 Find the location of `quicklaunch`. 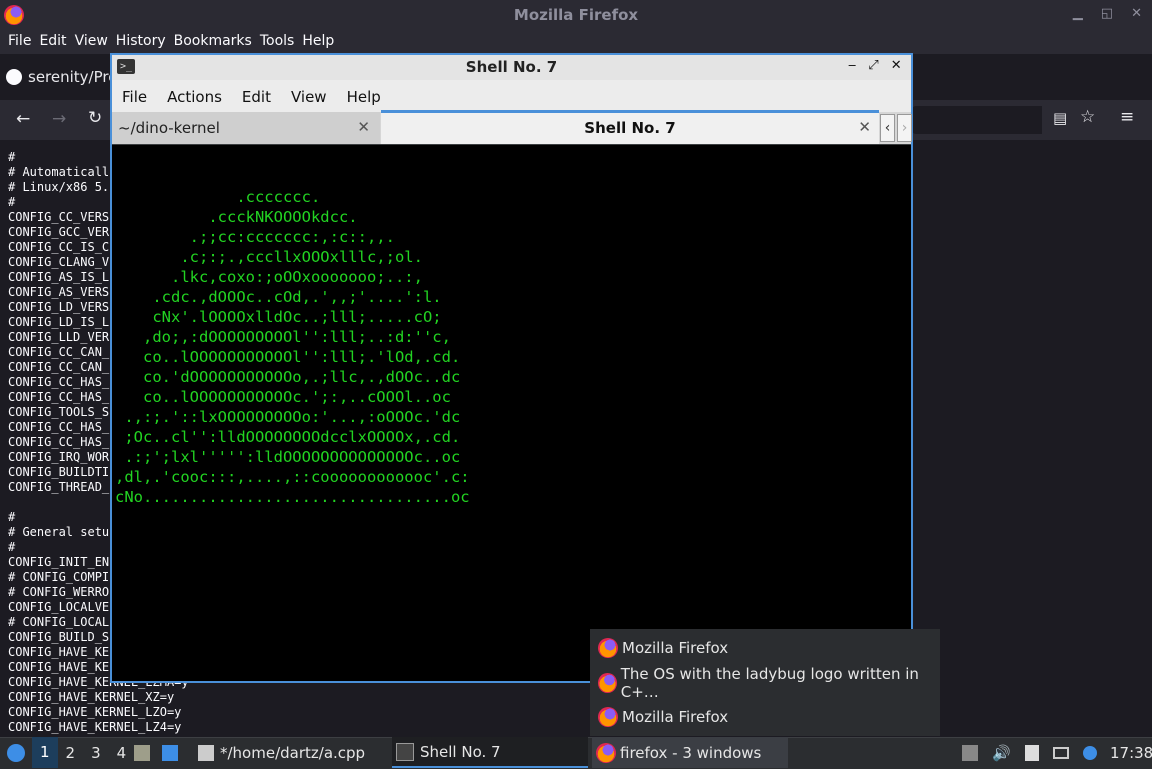

quicklaunch is located at coordinates (159, 752).